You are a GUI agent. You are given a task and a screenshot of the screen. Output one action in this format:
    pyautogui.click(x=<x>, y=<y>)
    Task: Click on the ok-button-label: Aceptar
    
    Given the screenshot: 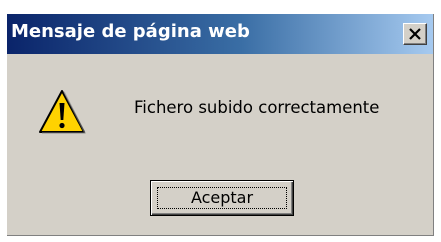 What is the action you would take?
    pyautogui.click(x=222, y=197)
    